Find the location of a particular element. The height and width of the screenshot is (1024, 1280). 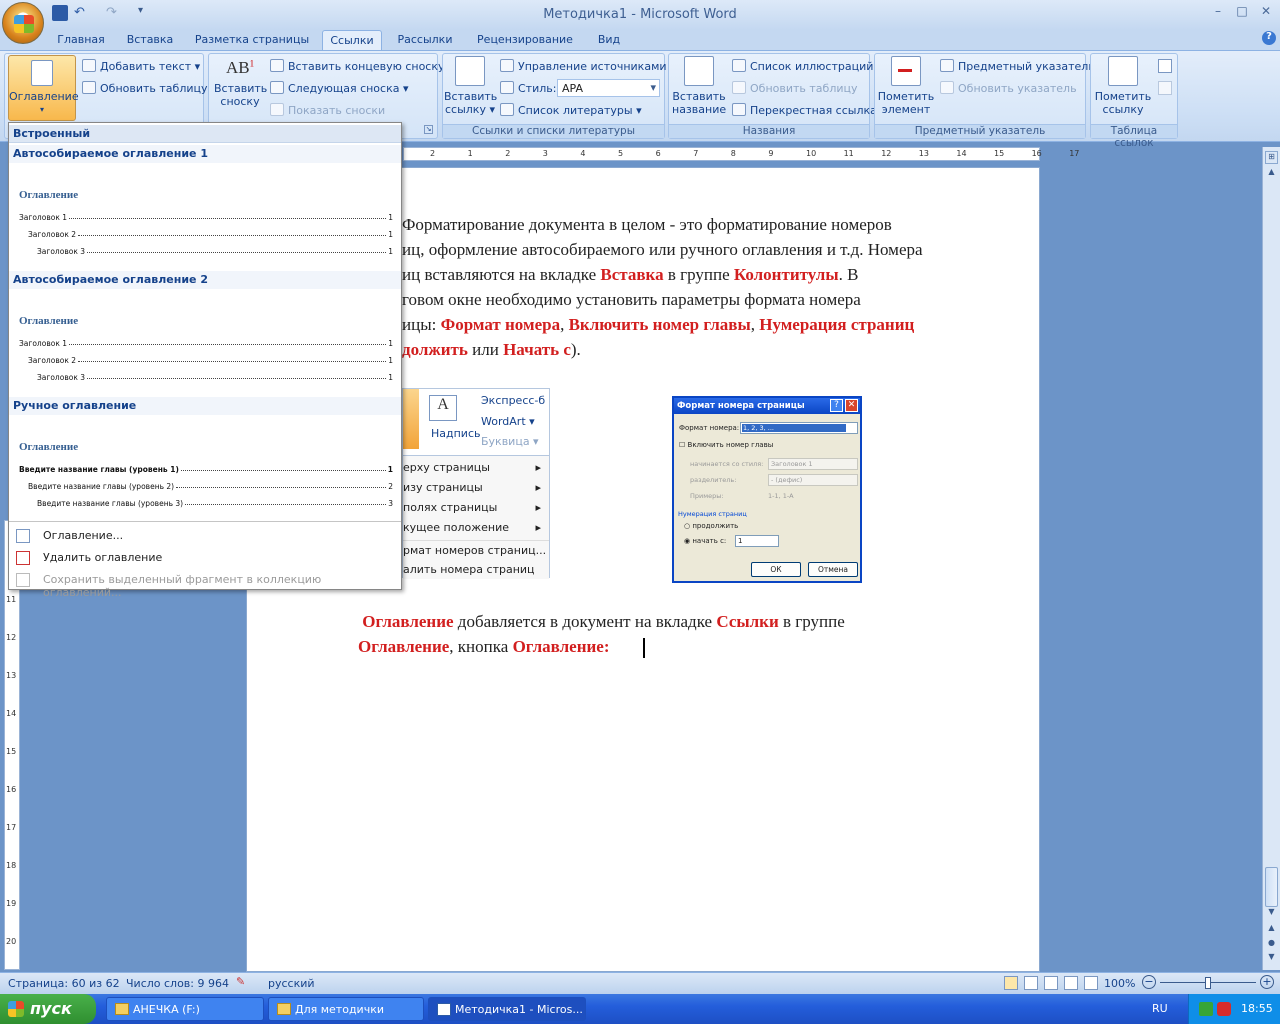

dialog-close-icon: ✕ is located at coordinates (851, 405).